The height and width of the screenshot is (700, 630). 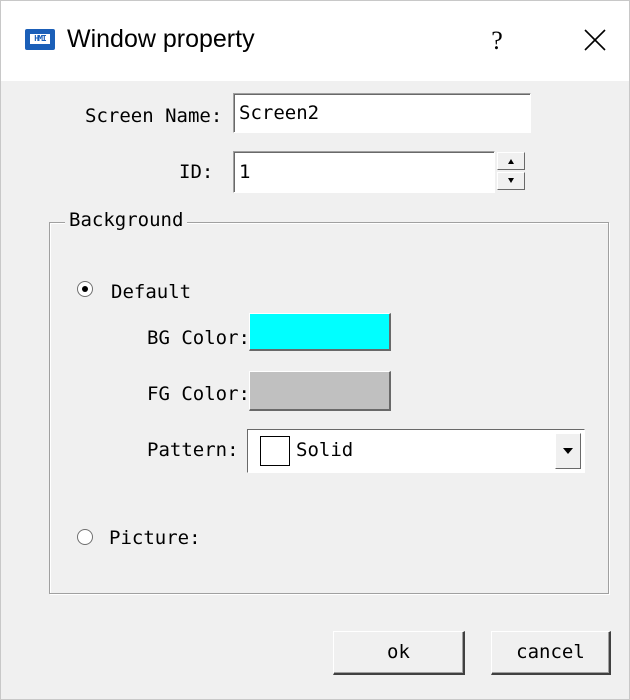 I want to click on id-spinner, so click(x=512, y=172).